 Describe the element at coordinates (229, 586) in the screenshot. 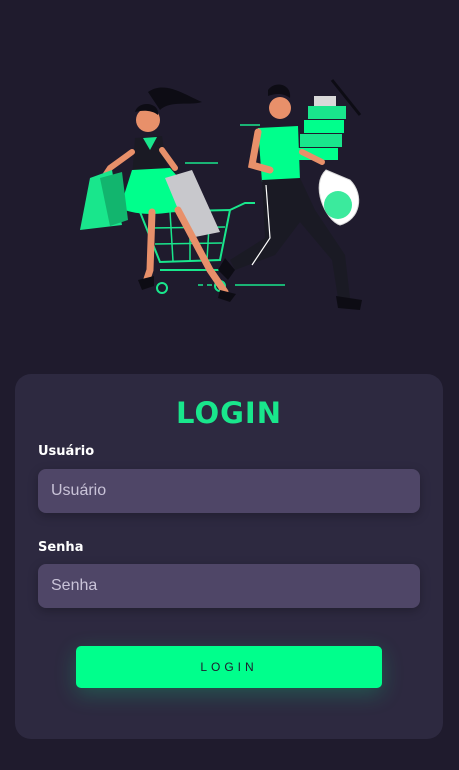

I see `password-input` at that location.